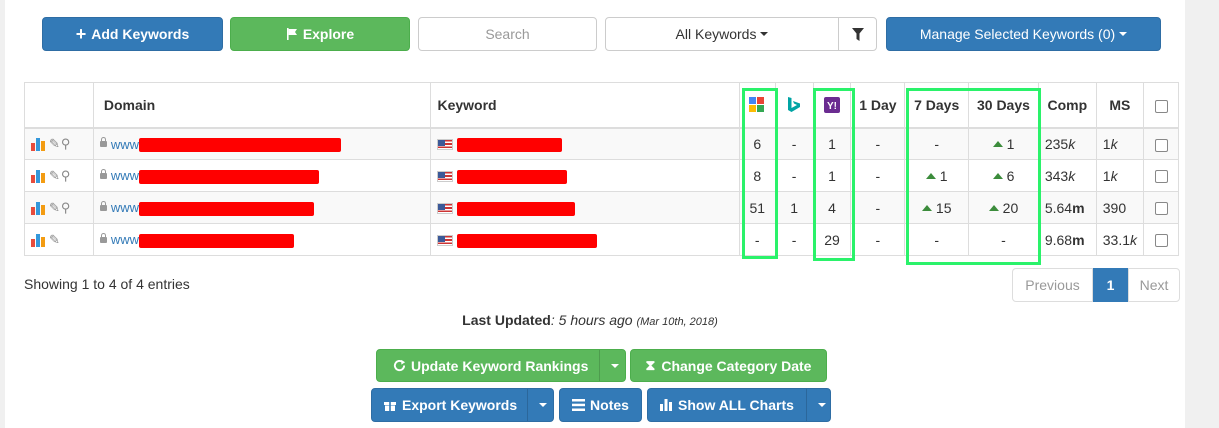 The height and width of the screenshot is (428, 1219). I want to click on show-all-charts-label: Show ALL Charts, so click(736, 405).